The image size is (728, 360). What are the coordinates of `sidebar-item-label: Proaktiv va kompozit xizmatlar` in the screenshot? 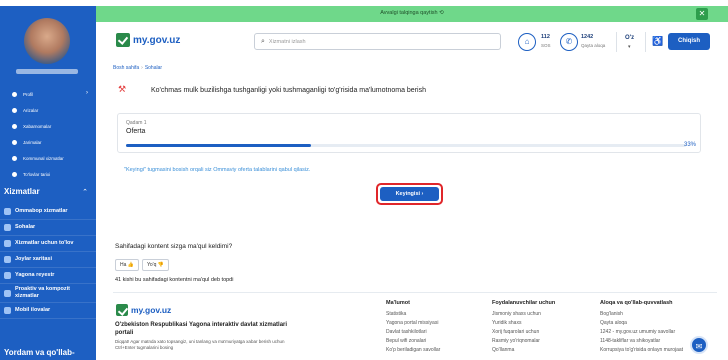 It's located at (43, 292).